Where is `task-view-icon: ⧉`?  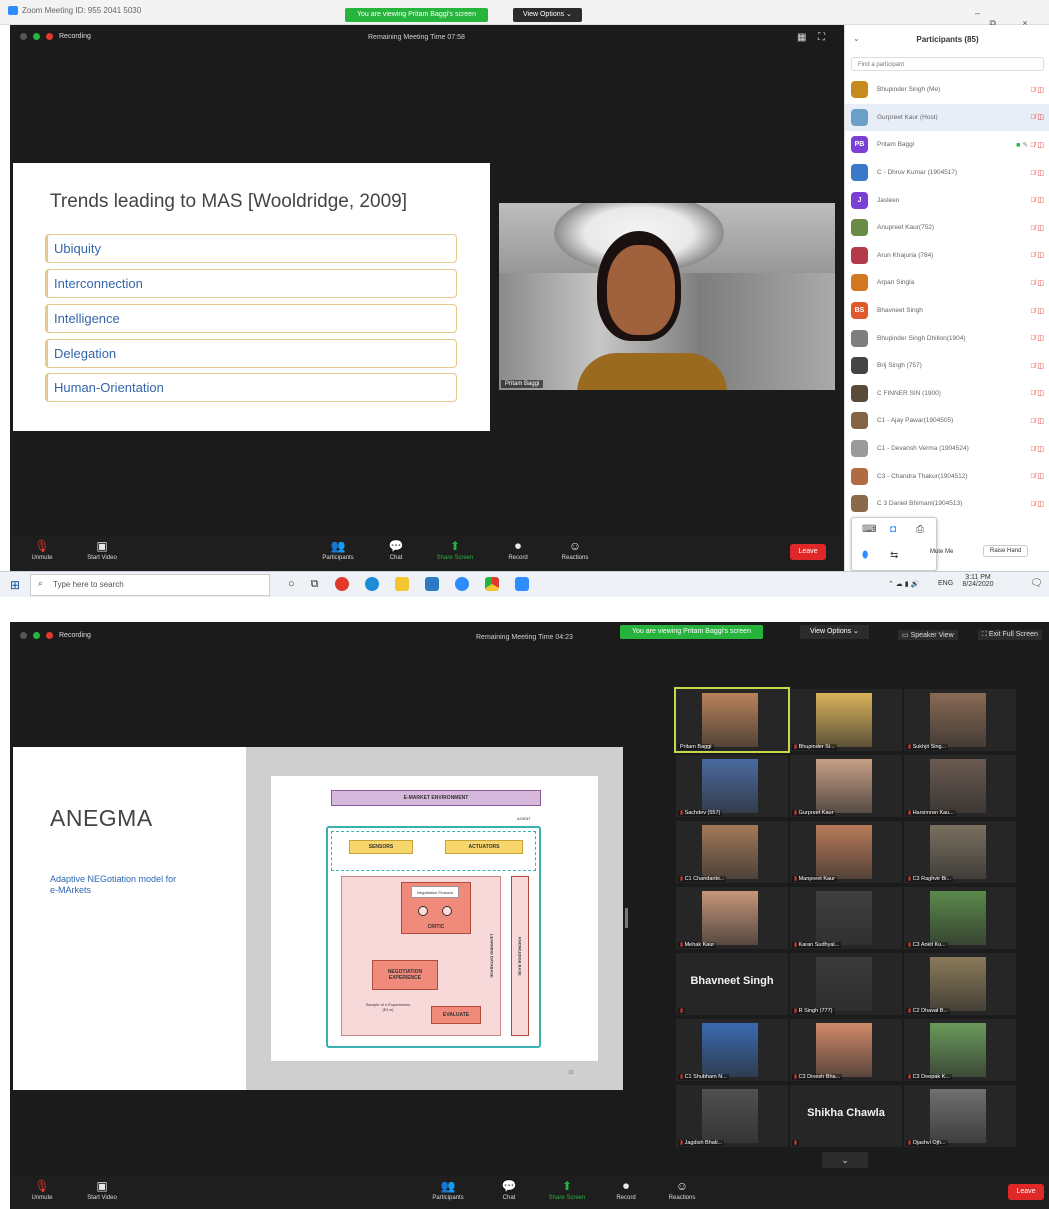 task-view-icon: ⧉ is located at coordinates (315, 584).